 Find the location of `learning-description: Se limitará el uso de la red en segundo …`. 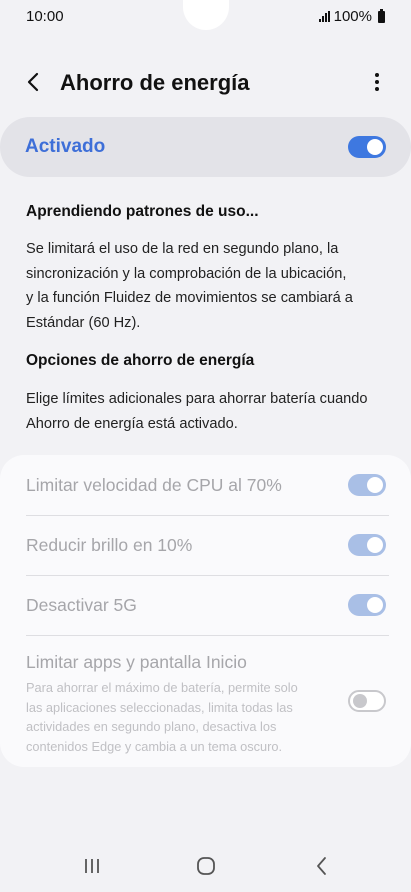

learning-description: Se limitará el uso de la red en segundo … is located at coordinates (208, 286).